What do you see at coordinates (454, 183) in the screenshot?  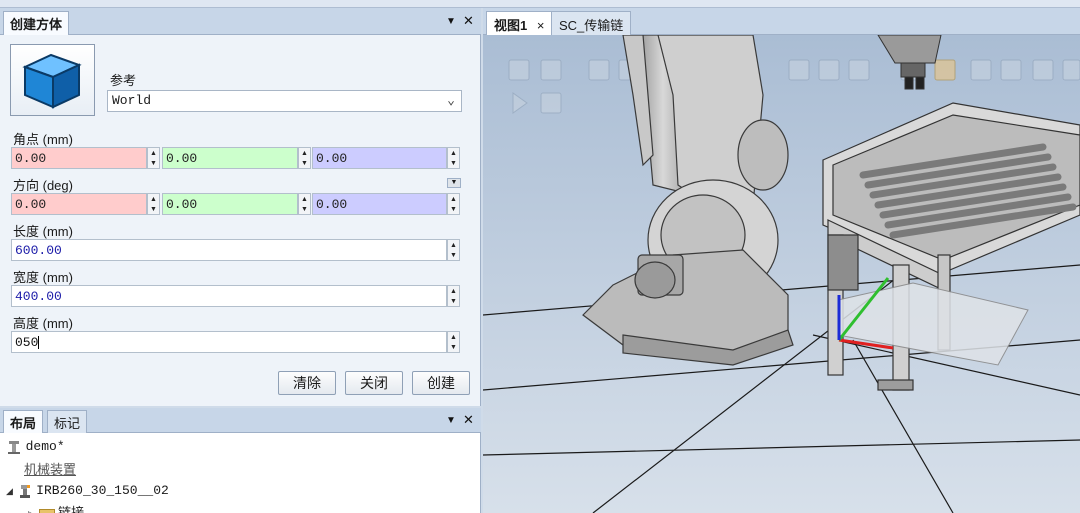 I see `orientation-expand-icon: ▼` at bounding box center [454, 183].